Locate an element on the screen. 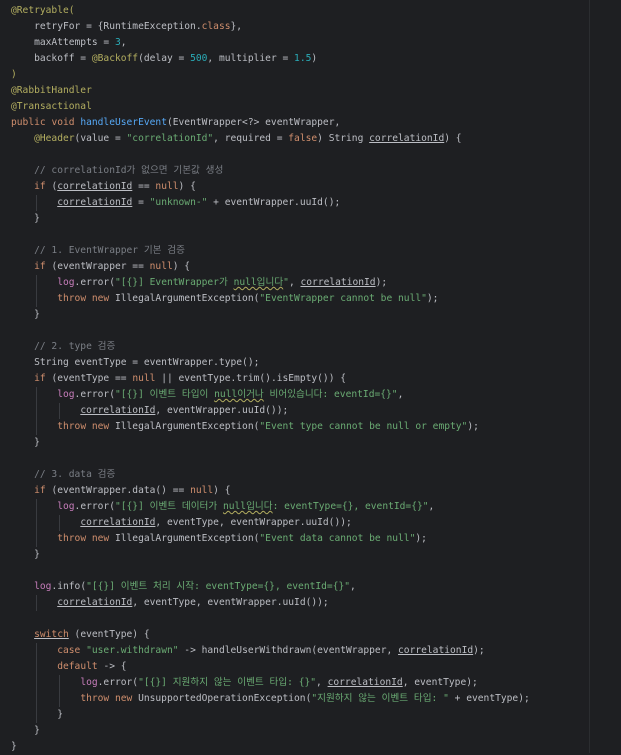 The image size is (621, 755). code-line: retryFor = {RuntimeException.class}, is located at coordinates (296, 27).